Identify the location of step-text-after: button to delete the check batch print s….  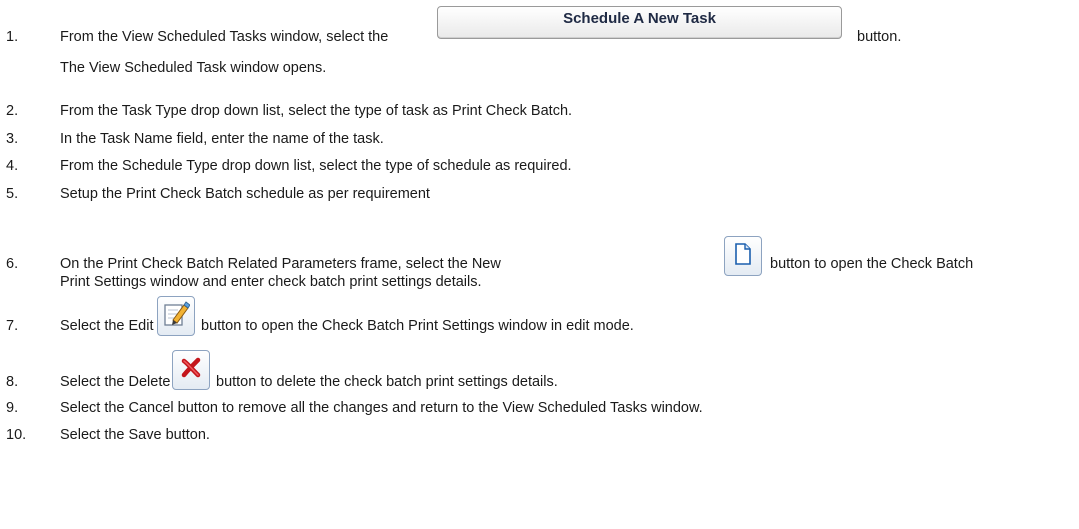
(387, 382).